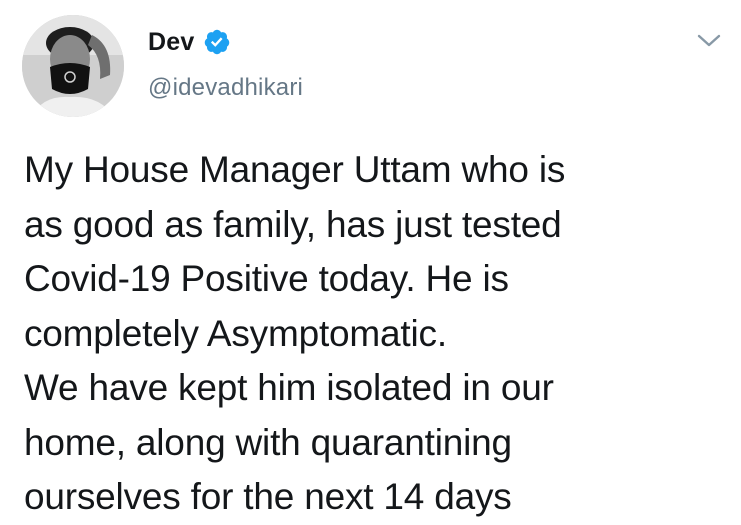  I want to click on author-display-name: Dev, so click(171, 42).